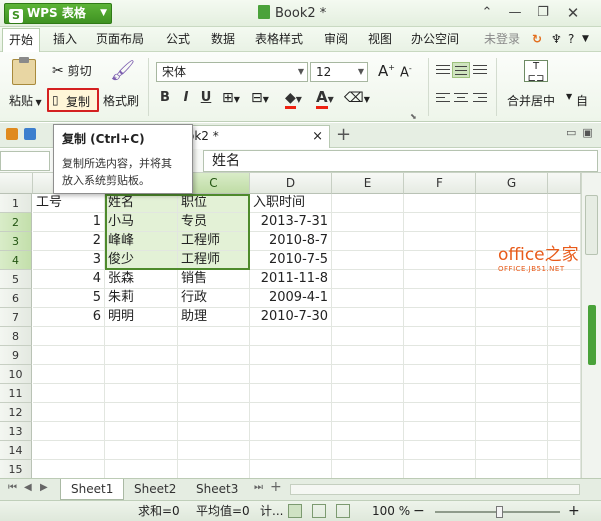  I want to click on sheet-tab-2: Sheet2, so click(155, 489).